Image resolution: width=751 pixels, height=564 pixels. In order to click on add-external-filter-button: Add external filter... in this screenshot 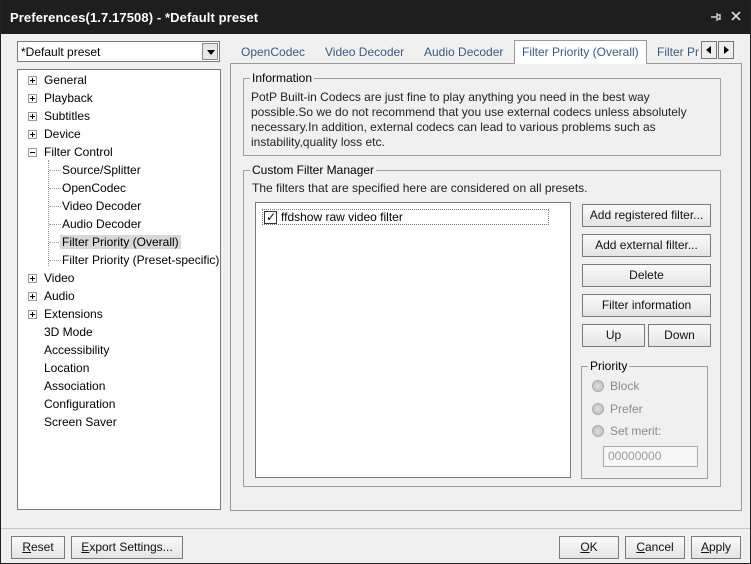, I will do `click(646, 245)`.